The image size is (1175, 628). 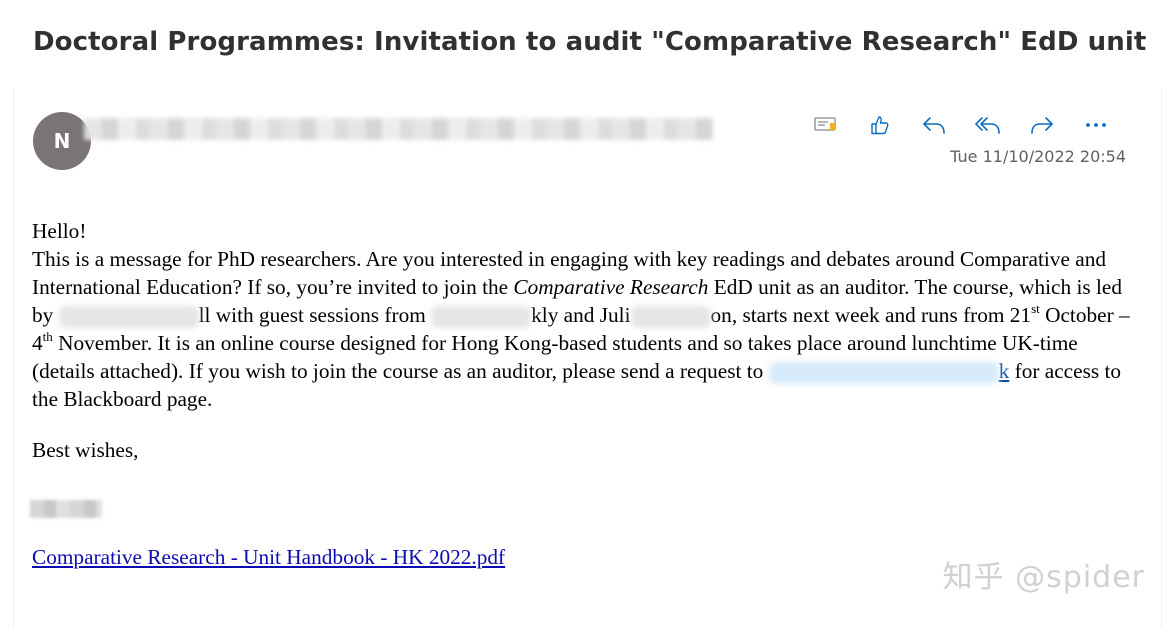 I want to click on sensitivity-label-icon, so click(x=826, y=125).